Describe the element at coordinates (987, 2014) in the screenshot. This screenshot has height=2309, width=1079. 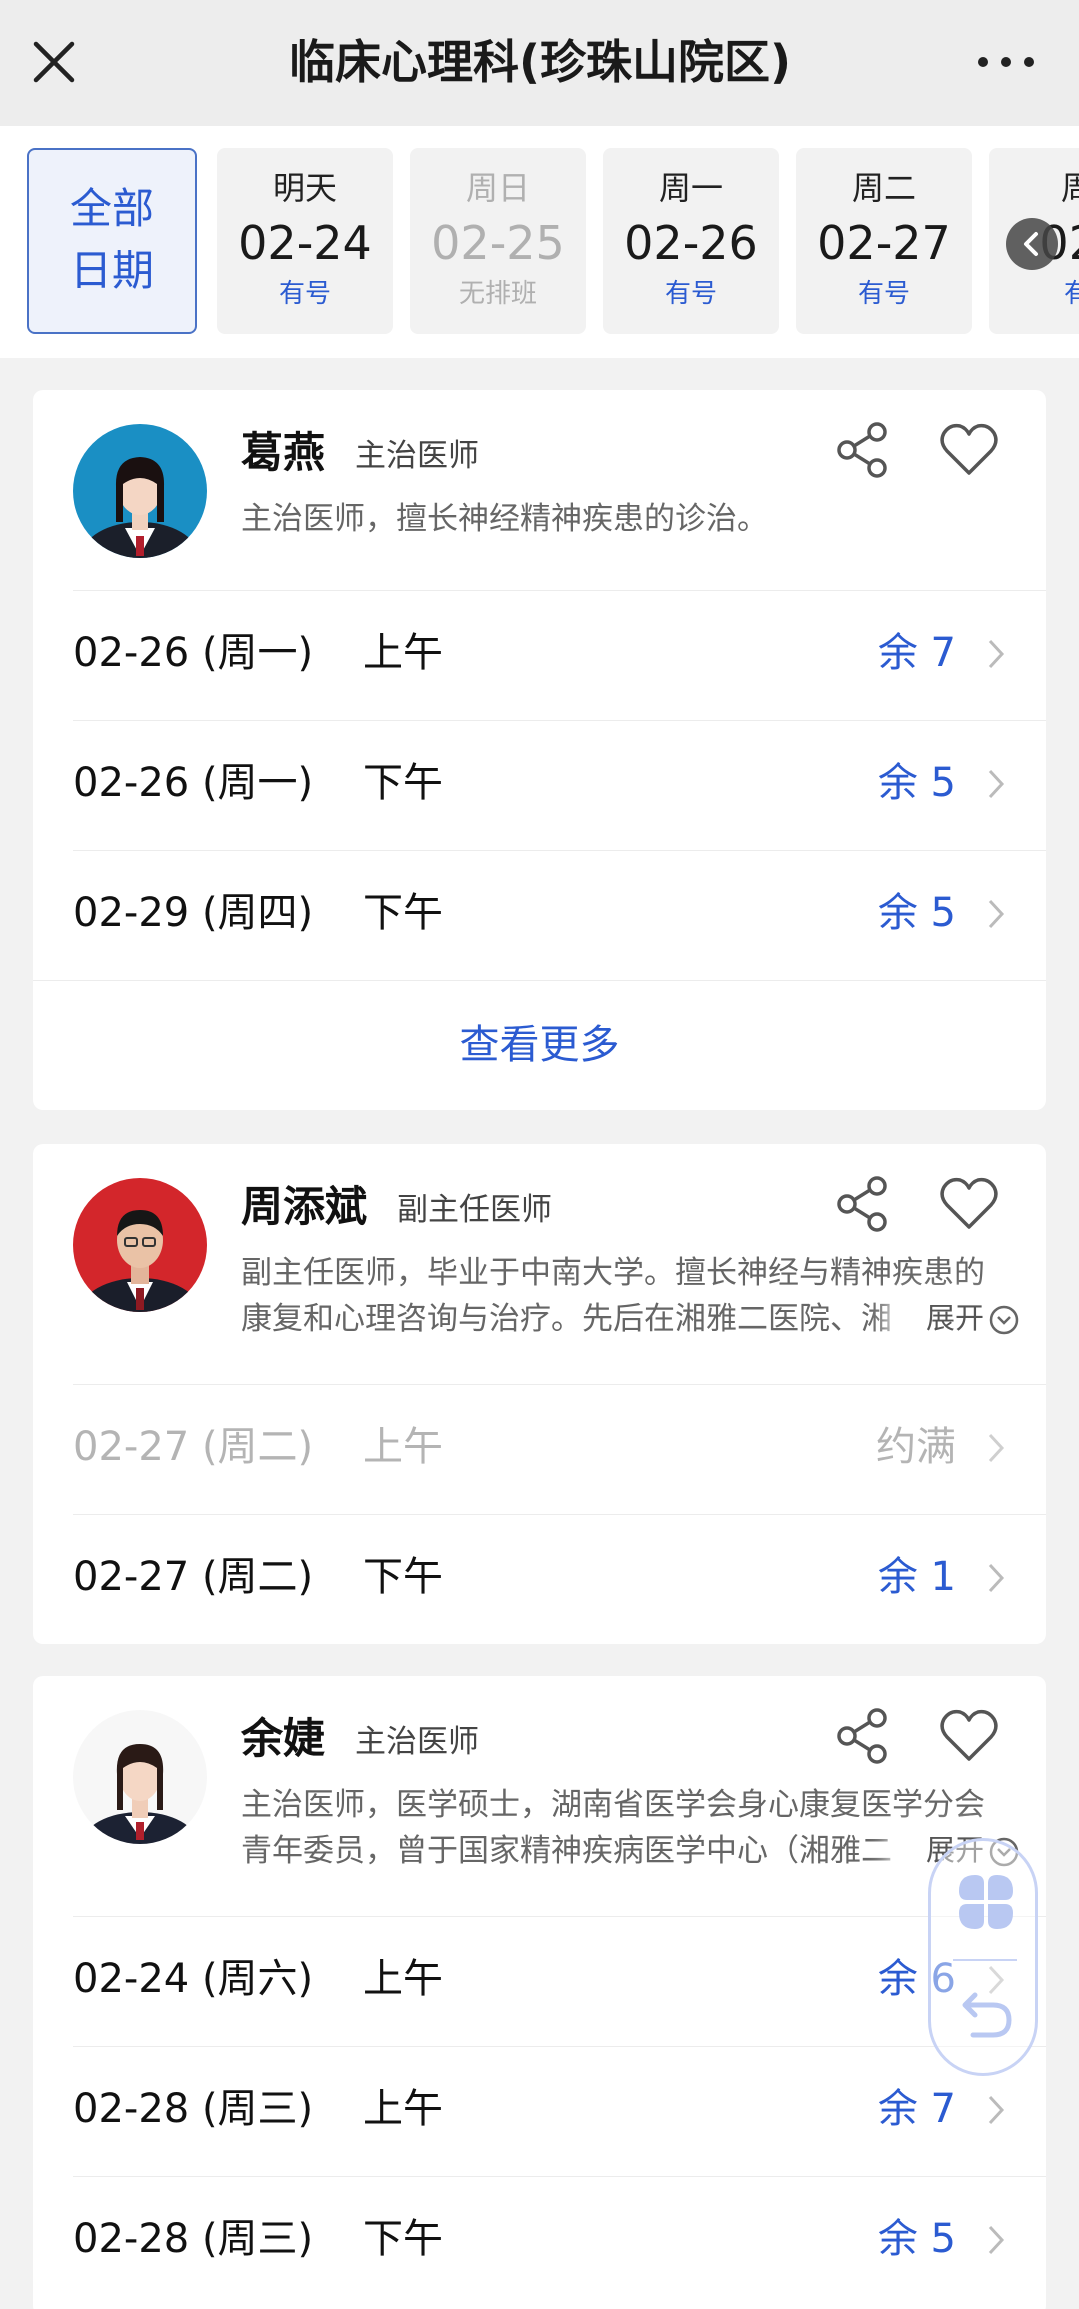
I see `back-arrow-icon` at that location.